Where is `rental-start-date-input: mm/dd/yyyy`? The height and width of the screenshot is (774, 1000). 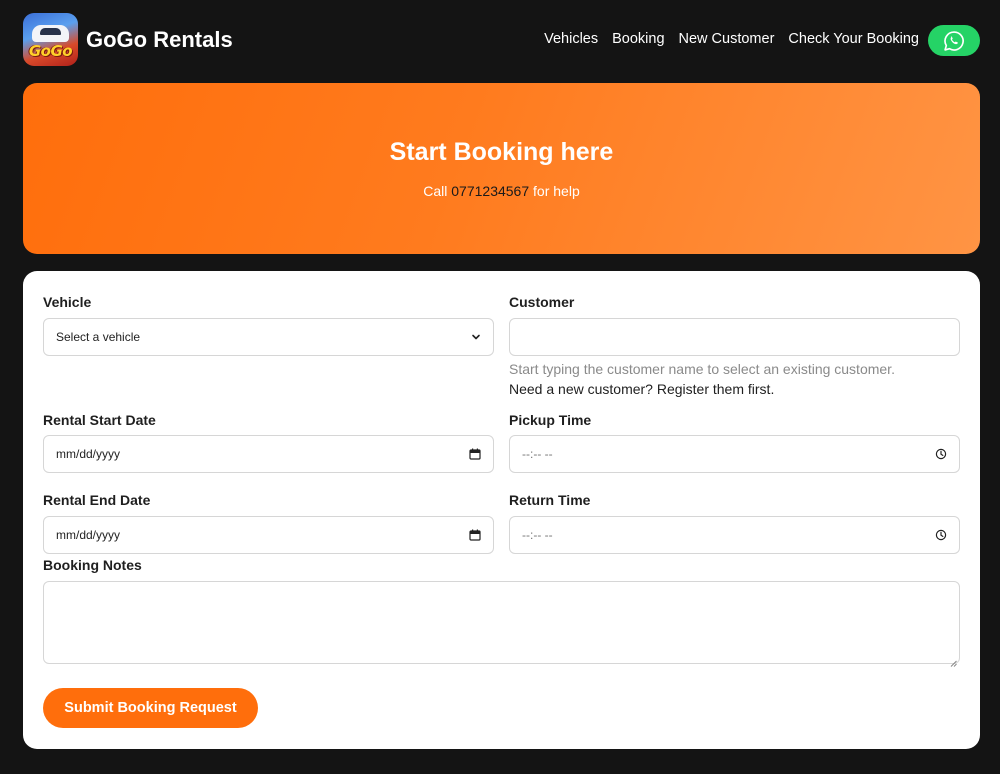 rental-start-date-input: mm/dd/yyyy is located at coordinates (268, 454).